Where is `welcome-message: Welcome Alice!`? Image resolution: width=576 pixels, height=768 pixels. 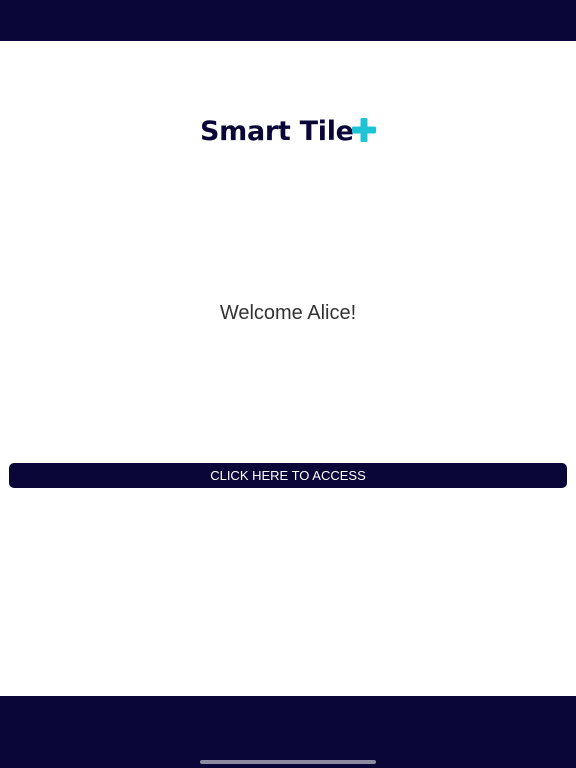 welcome-message: Welcome Alice! is located at coordinates (288, 313).